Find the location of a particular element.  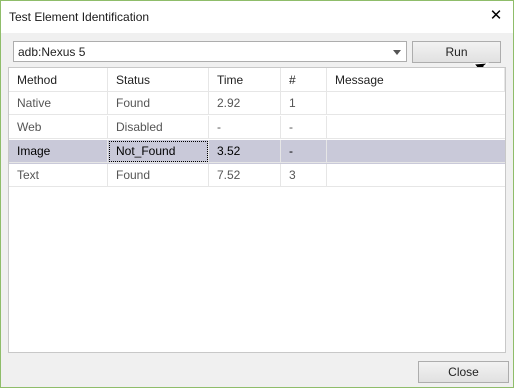

cell-time: 3.52 is located at coordinates (245, 151).